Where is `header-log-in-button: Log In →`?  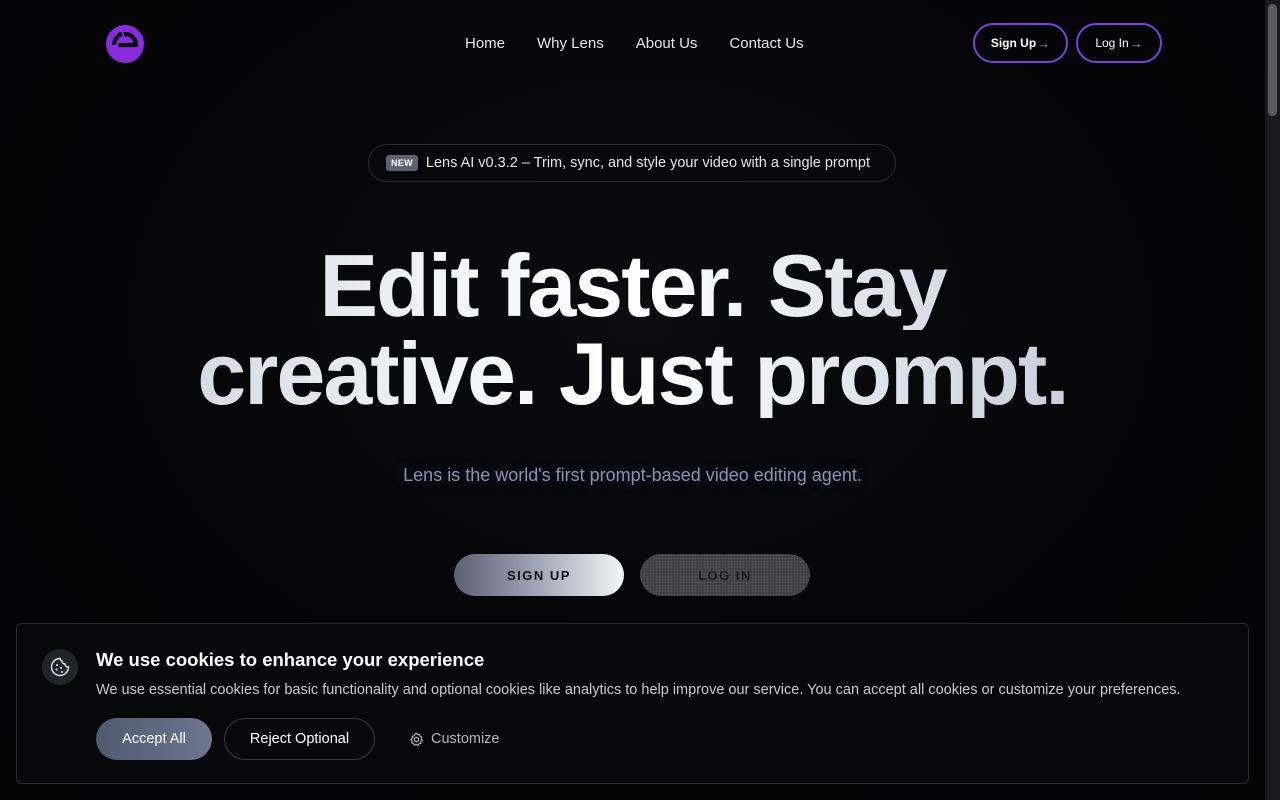 header-log-in-button: Log In → is located at coordinates (1119, 43).